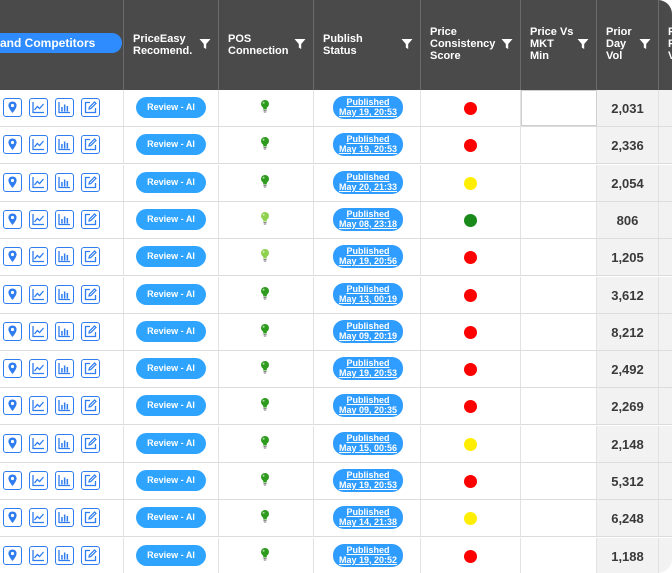 The image size is (672, 573). Describe the element at coordinates (368, 406) in the screenshot. I see `published-badge: Published May 09, 20:35` at that location.